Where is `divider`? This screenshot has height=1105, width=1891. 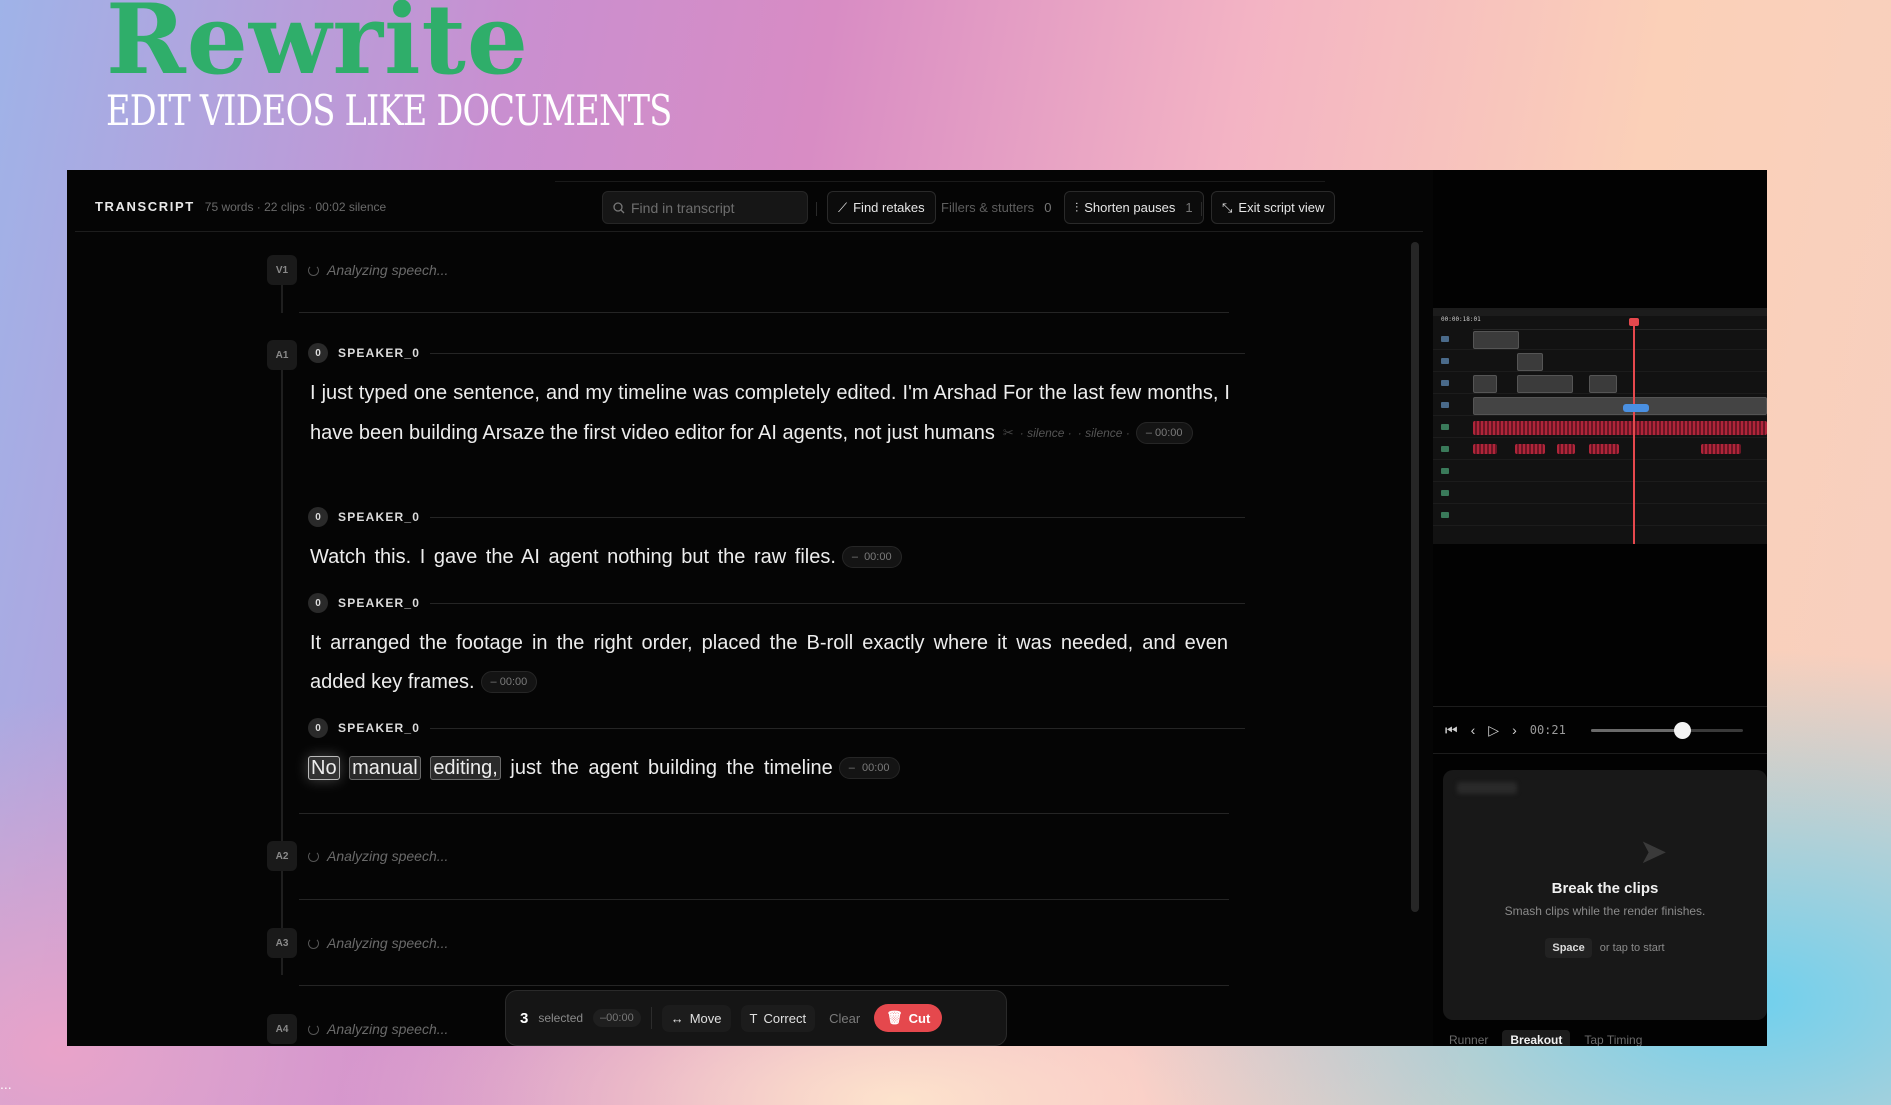 divider is located at coordinates (816, 209).